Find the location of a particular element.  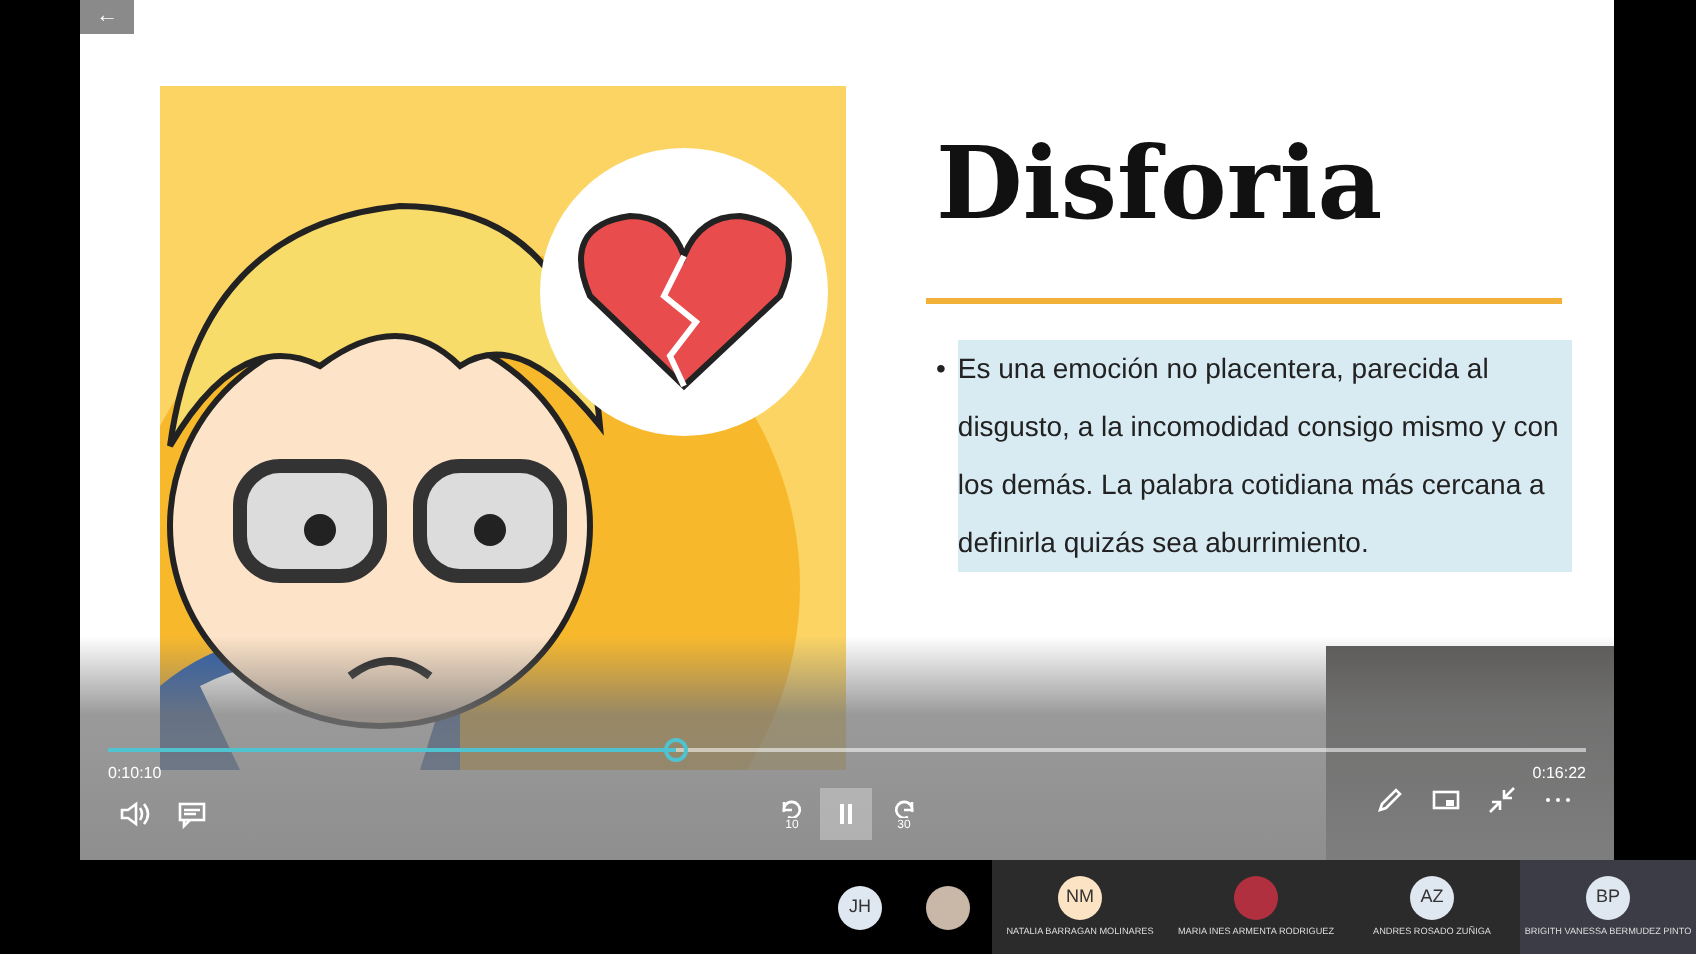

pen-icon is located at coordinates (1390, 800).